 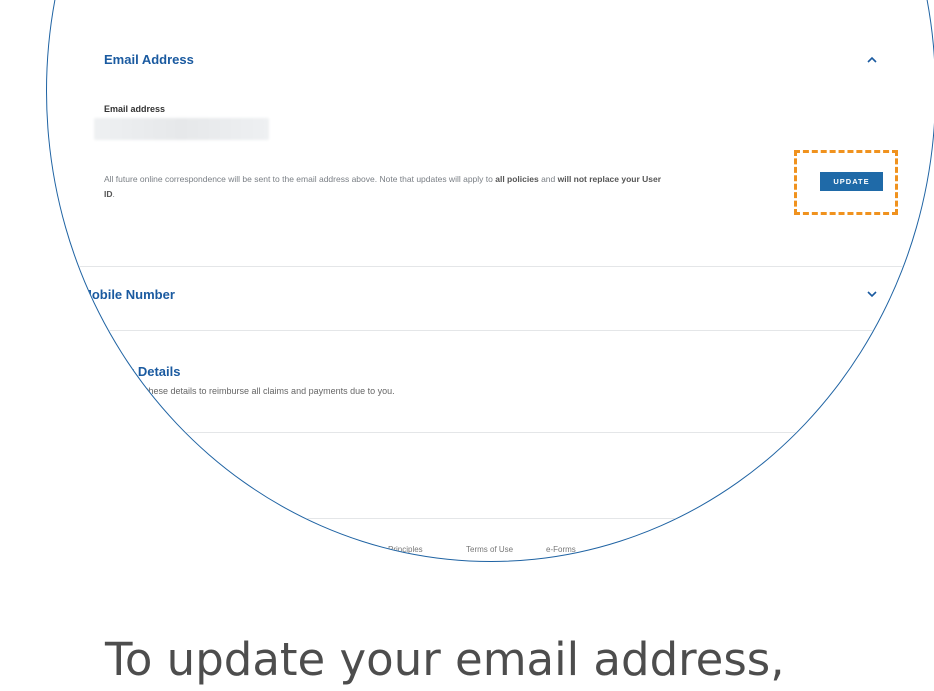 I want to click on update-button: UPDATE, so click(x=851, y=181).